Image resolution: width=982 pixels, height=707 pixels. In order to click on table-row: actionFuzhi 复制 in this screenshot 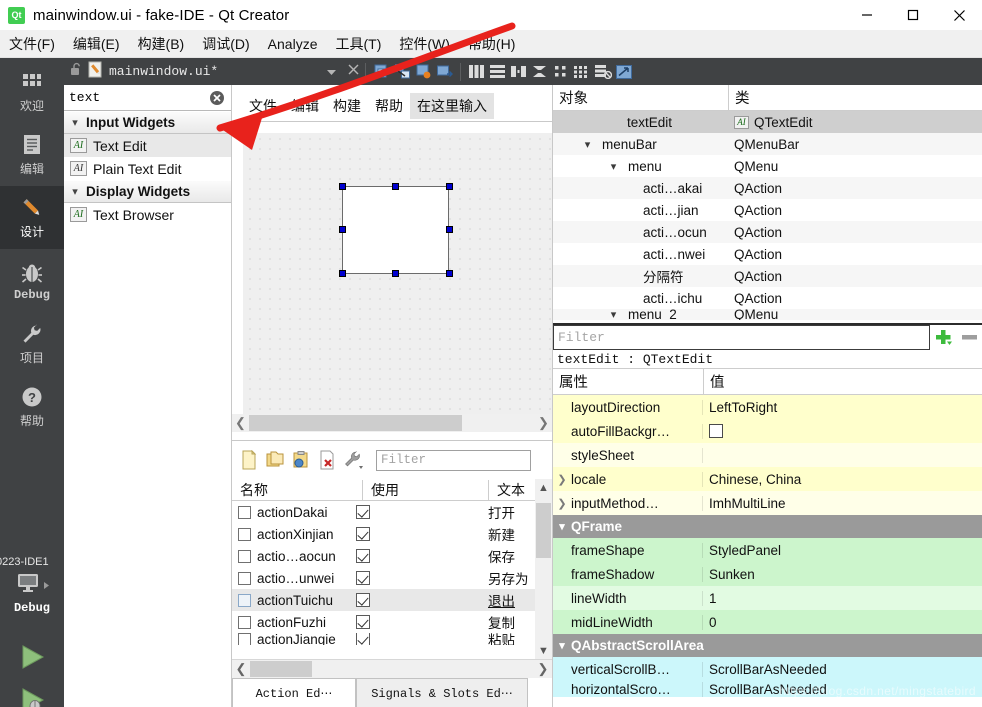, I will do `click(392, 622)`.